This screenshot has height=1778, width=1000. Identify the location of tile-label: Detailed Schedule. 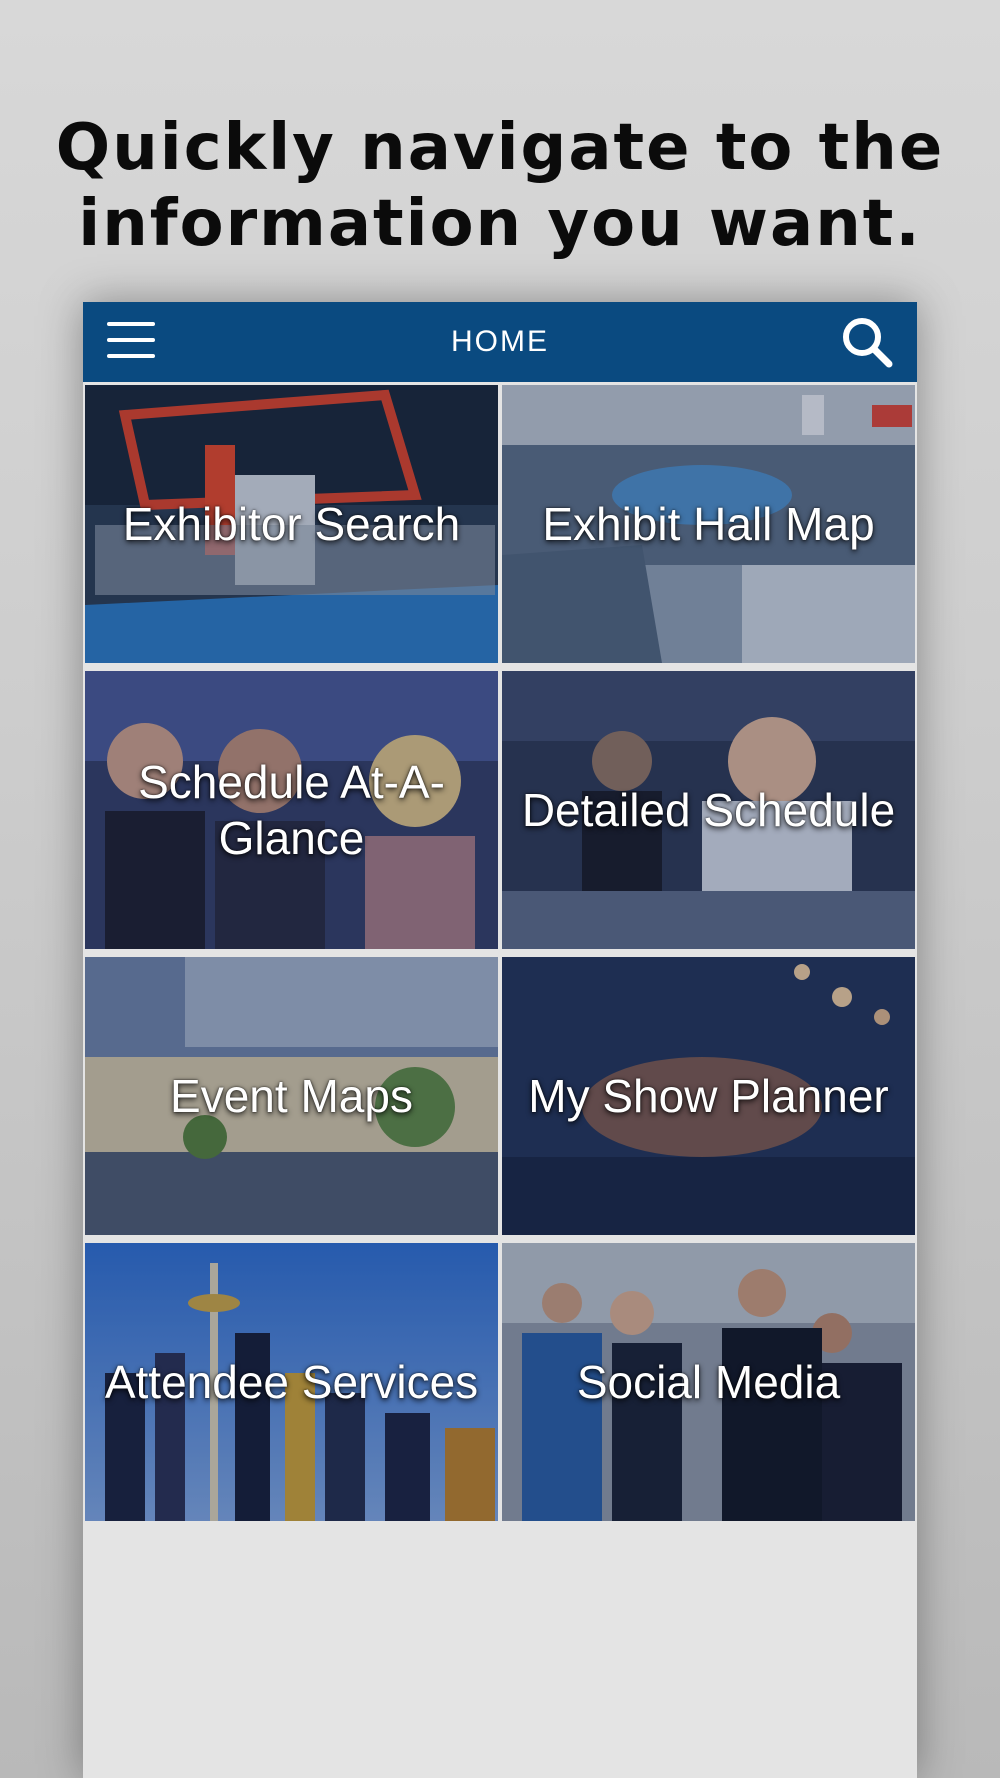
(708, 810).